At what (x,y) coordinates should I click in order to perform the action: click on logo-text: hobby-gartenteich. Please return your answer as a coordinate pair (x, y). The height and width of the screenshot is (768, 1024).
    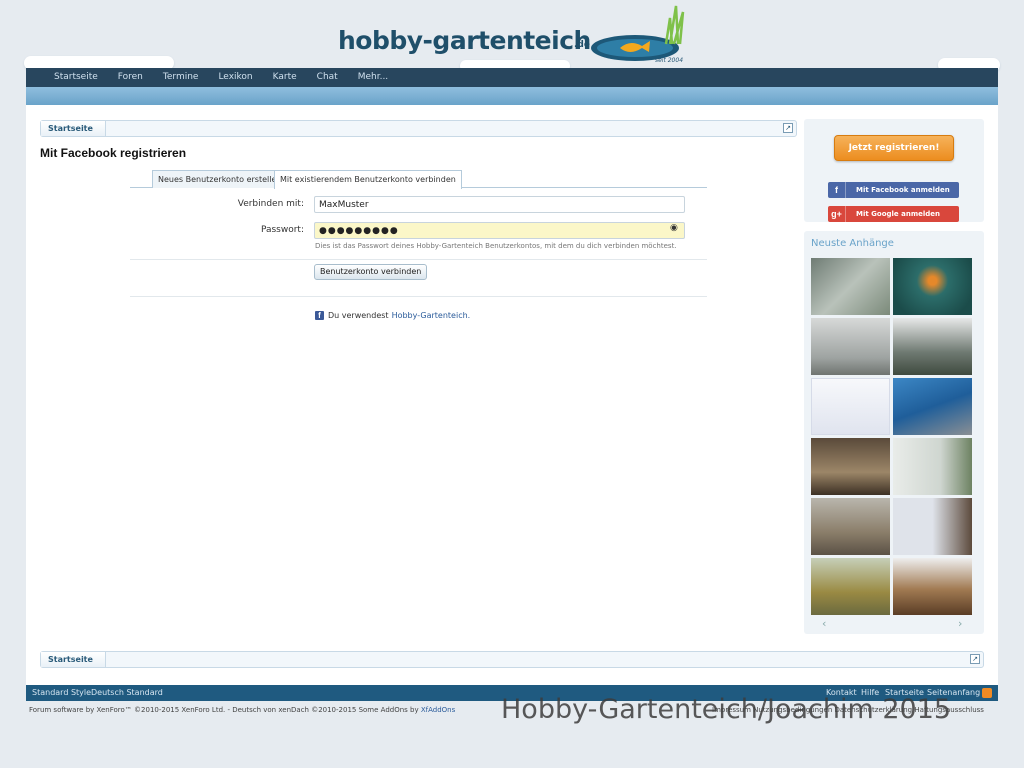
    Looking at the image, I should click on (464, 40).